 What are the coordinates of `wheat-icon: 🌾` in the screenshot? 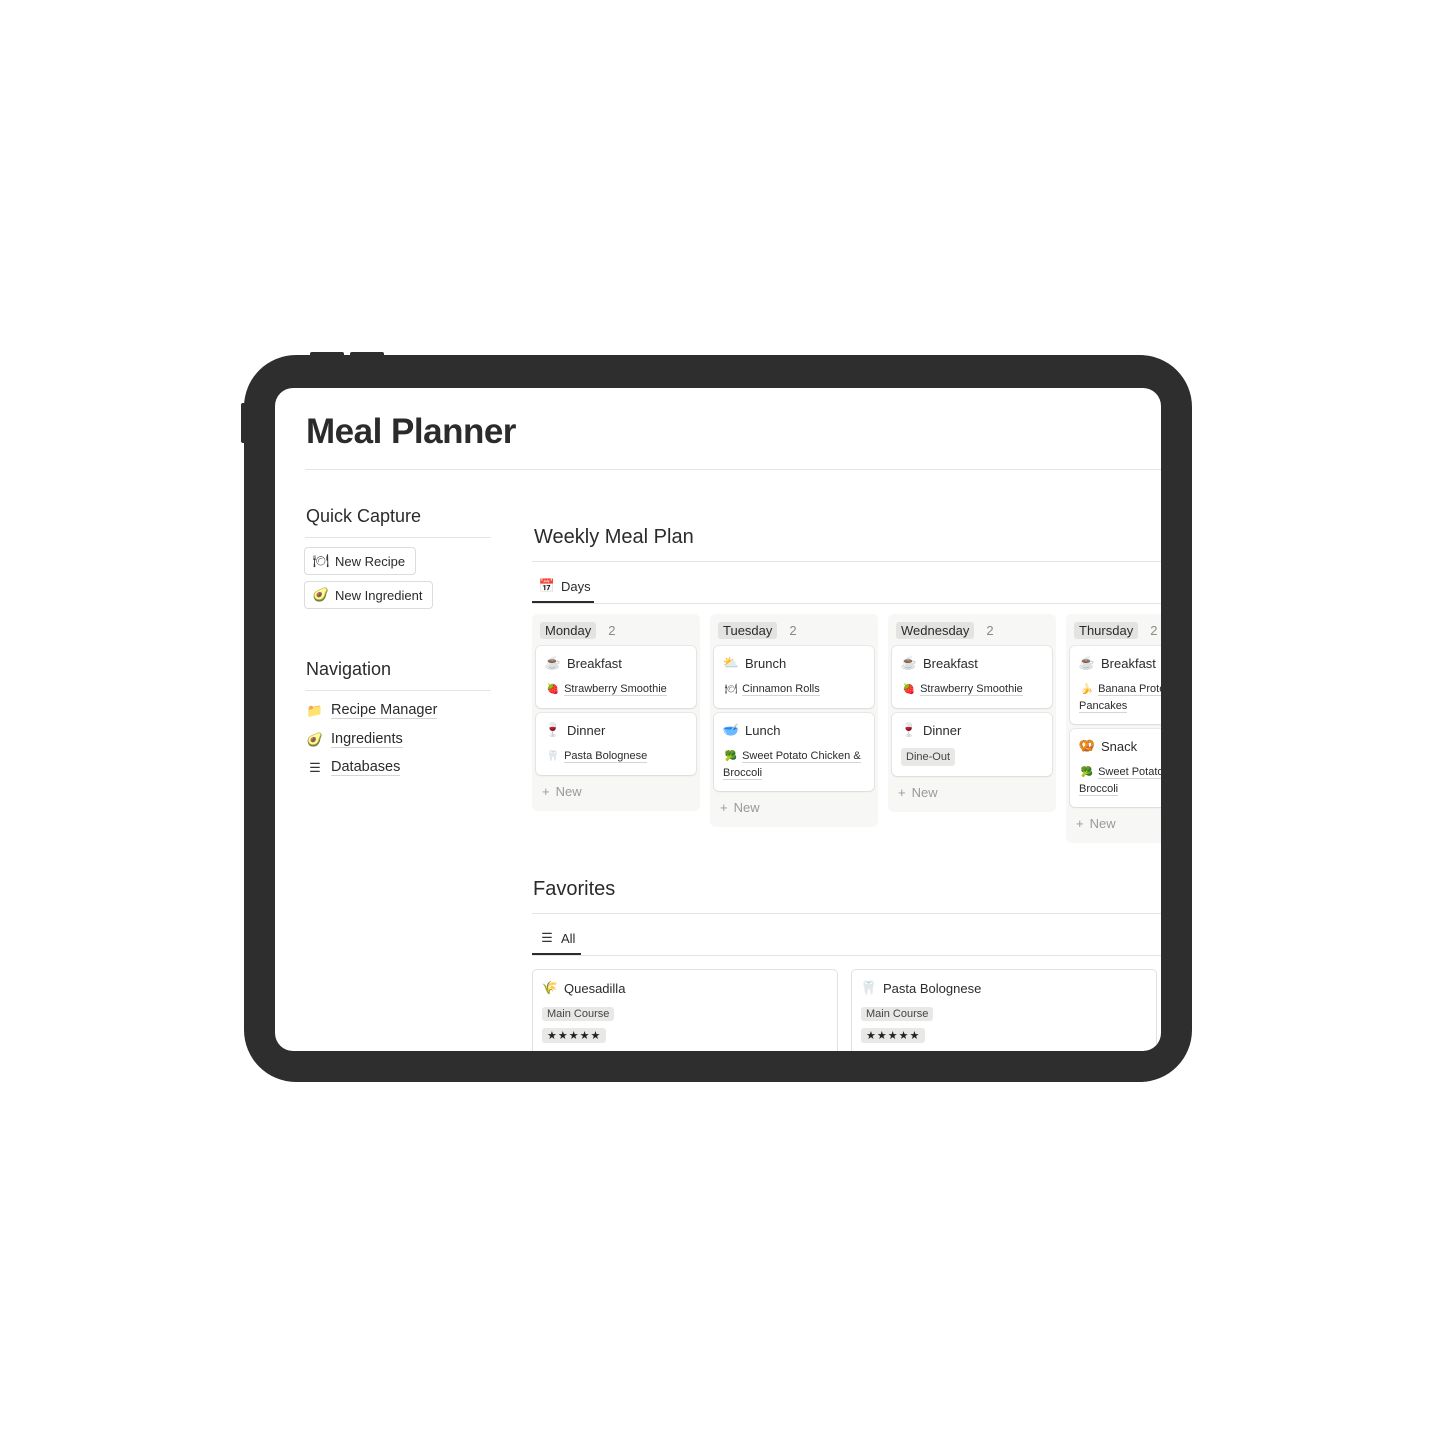 It's located at (550, 987).